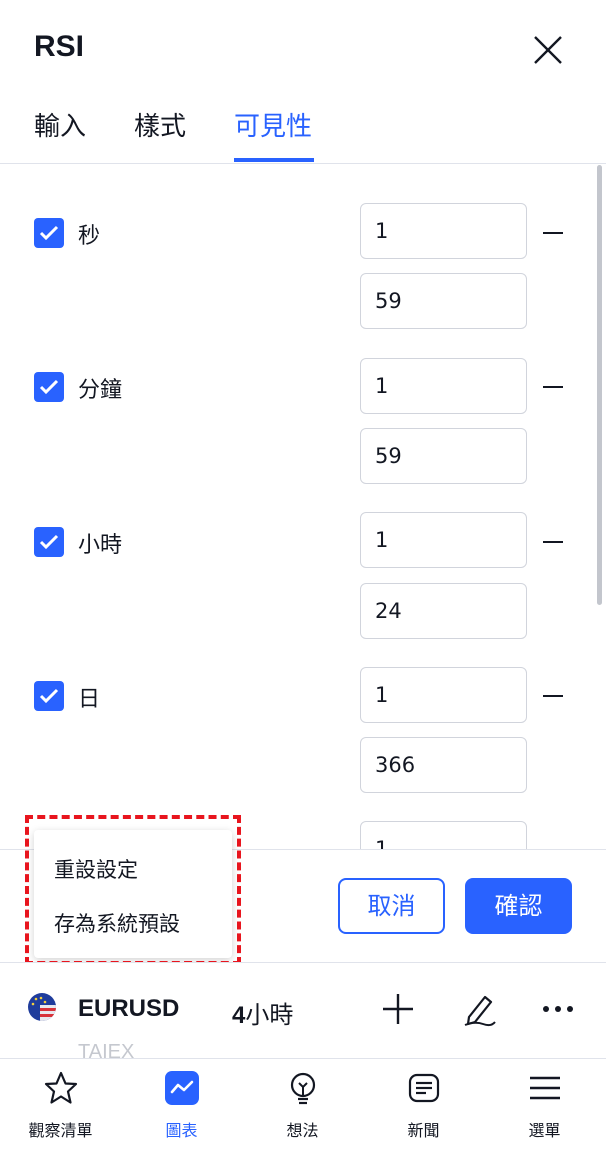 The height and width of the screenshot is (1156, 606). Describe the element at coordinates (182, 1088) in the screenshot. I see `chart-icon` at that location.